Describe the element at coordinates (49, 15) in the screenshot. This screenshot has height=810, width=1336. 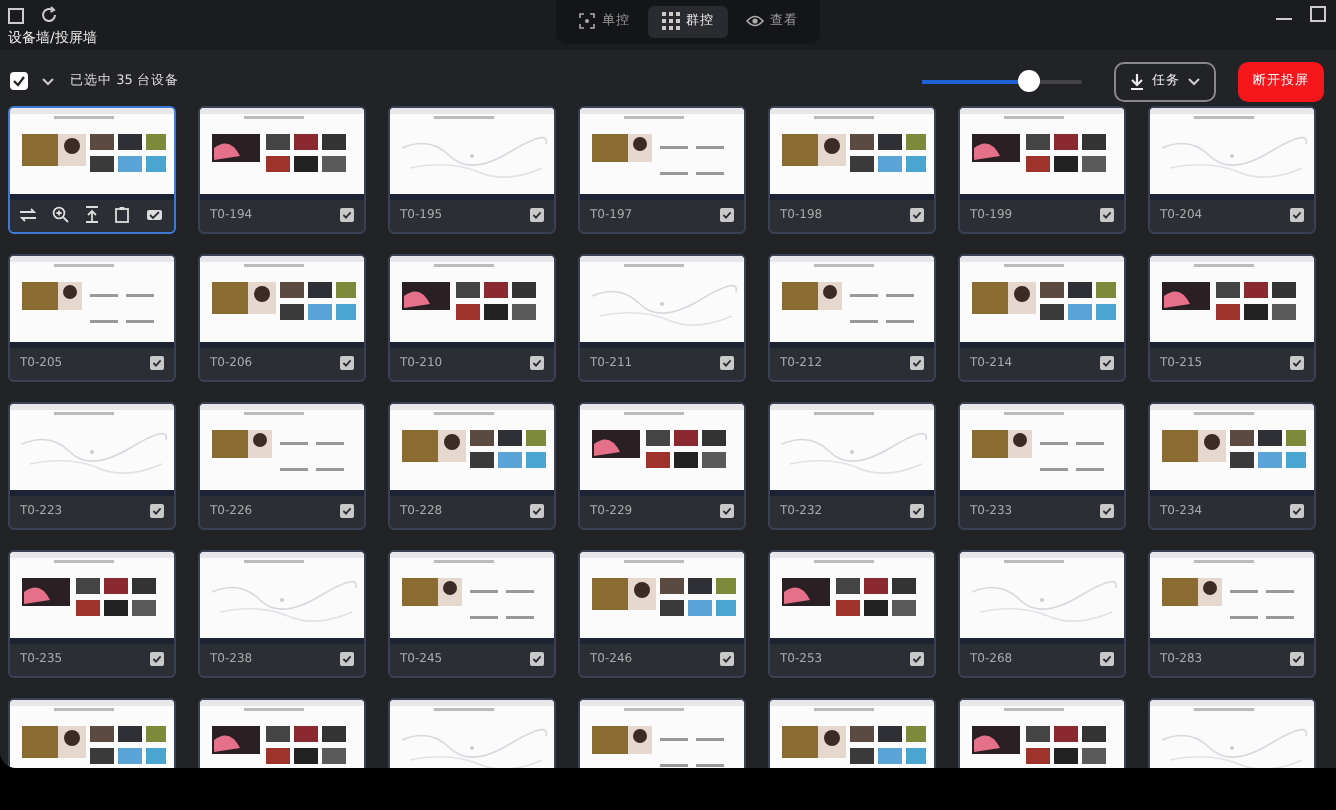
I see `refresh-icon` at that location.